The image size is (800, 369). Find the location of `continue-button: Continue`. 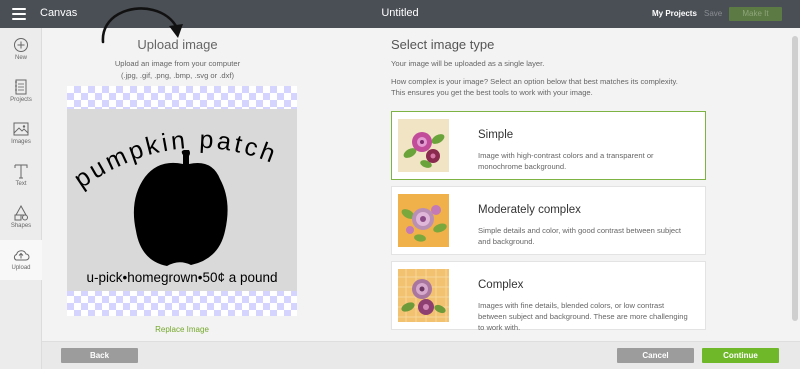

continue-button: Continue is located at coordinates (740, 355).